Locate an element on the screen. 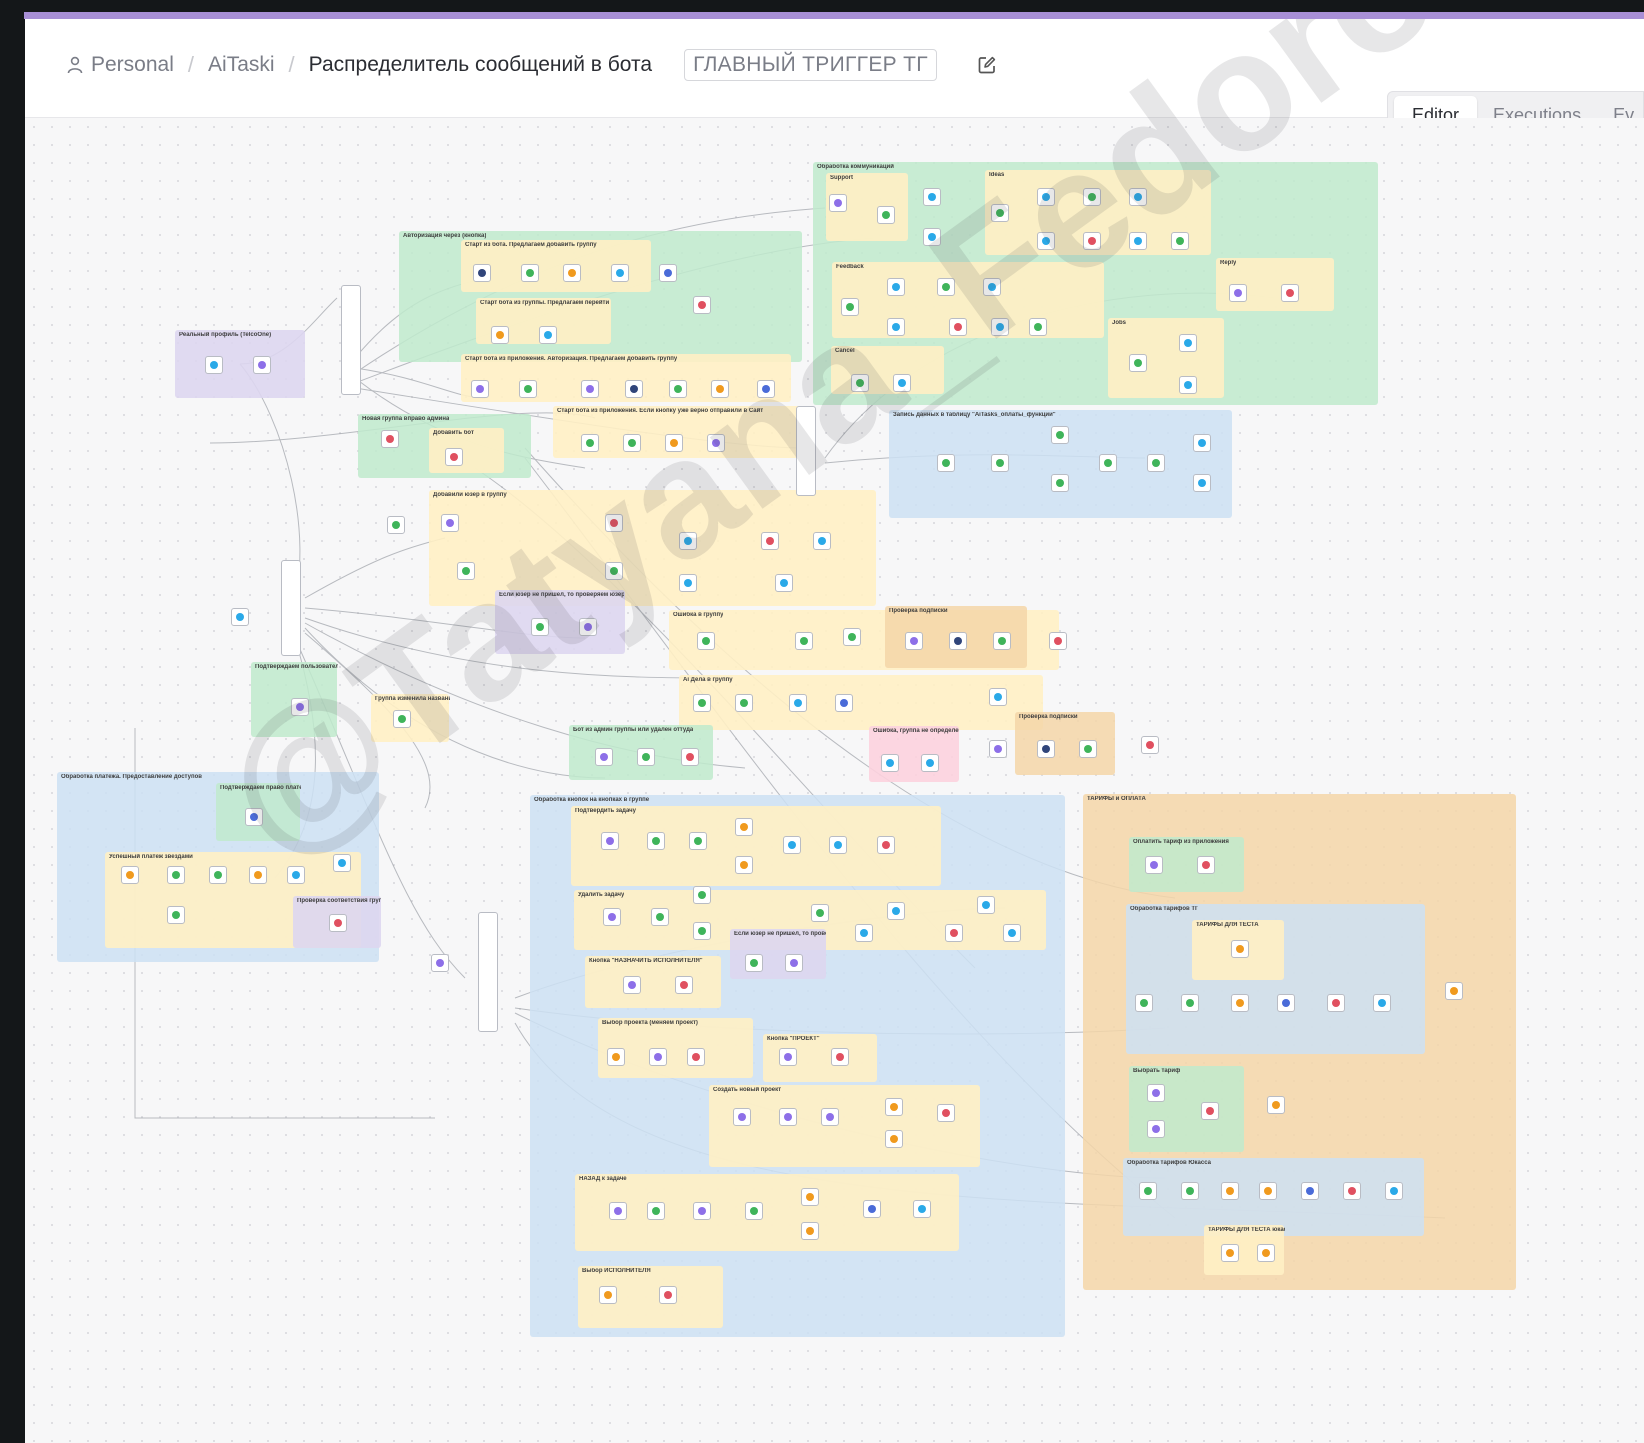 The width and height of the screenshot is (1644, 1443). sticky-note: Jobs is located at coordinates (1166, 358).